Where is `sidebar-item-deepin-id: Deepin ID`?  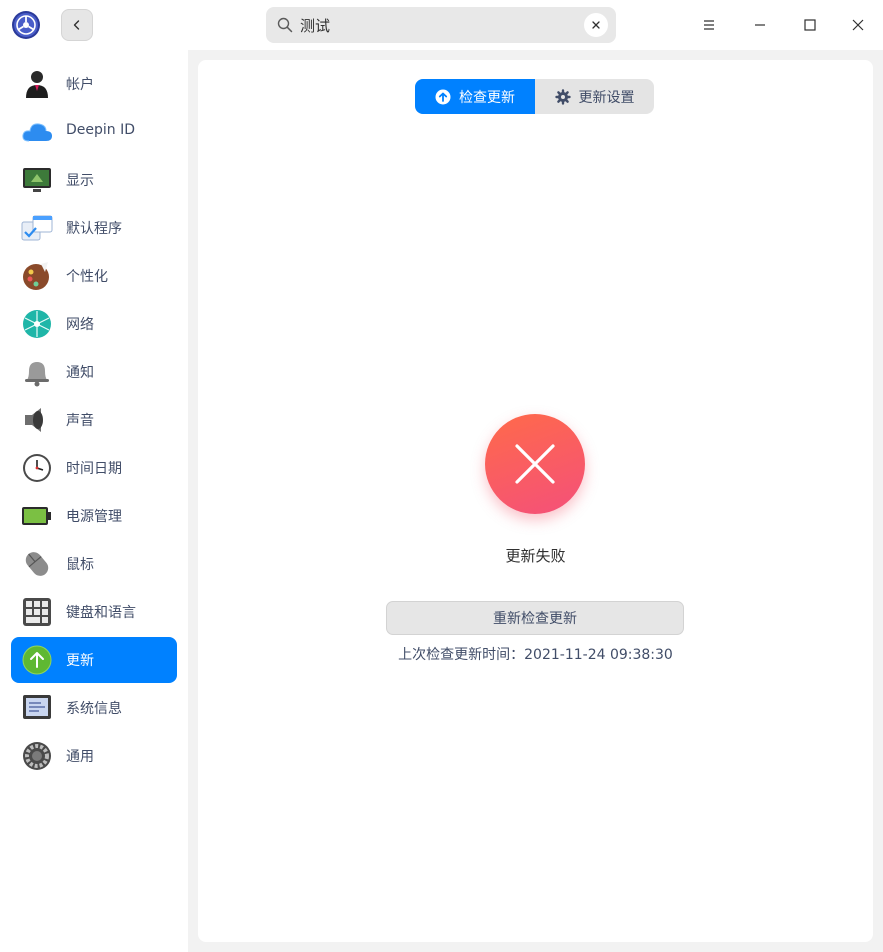
sidebar-item-deepin-id: Deepin ID is located at coordinates (94, 132).